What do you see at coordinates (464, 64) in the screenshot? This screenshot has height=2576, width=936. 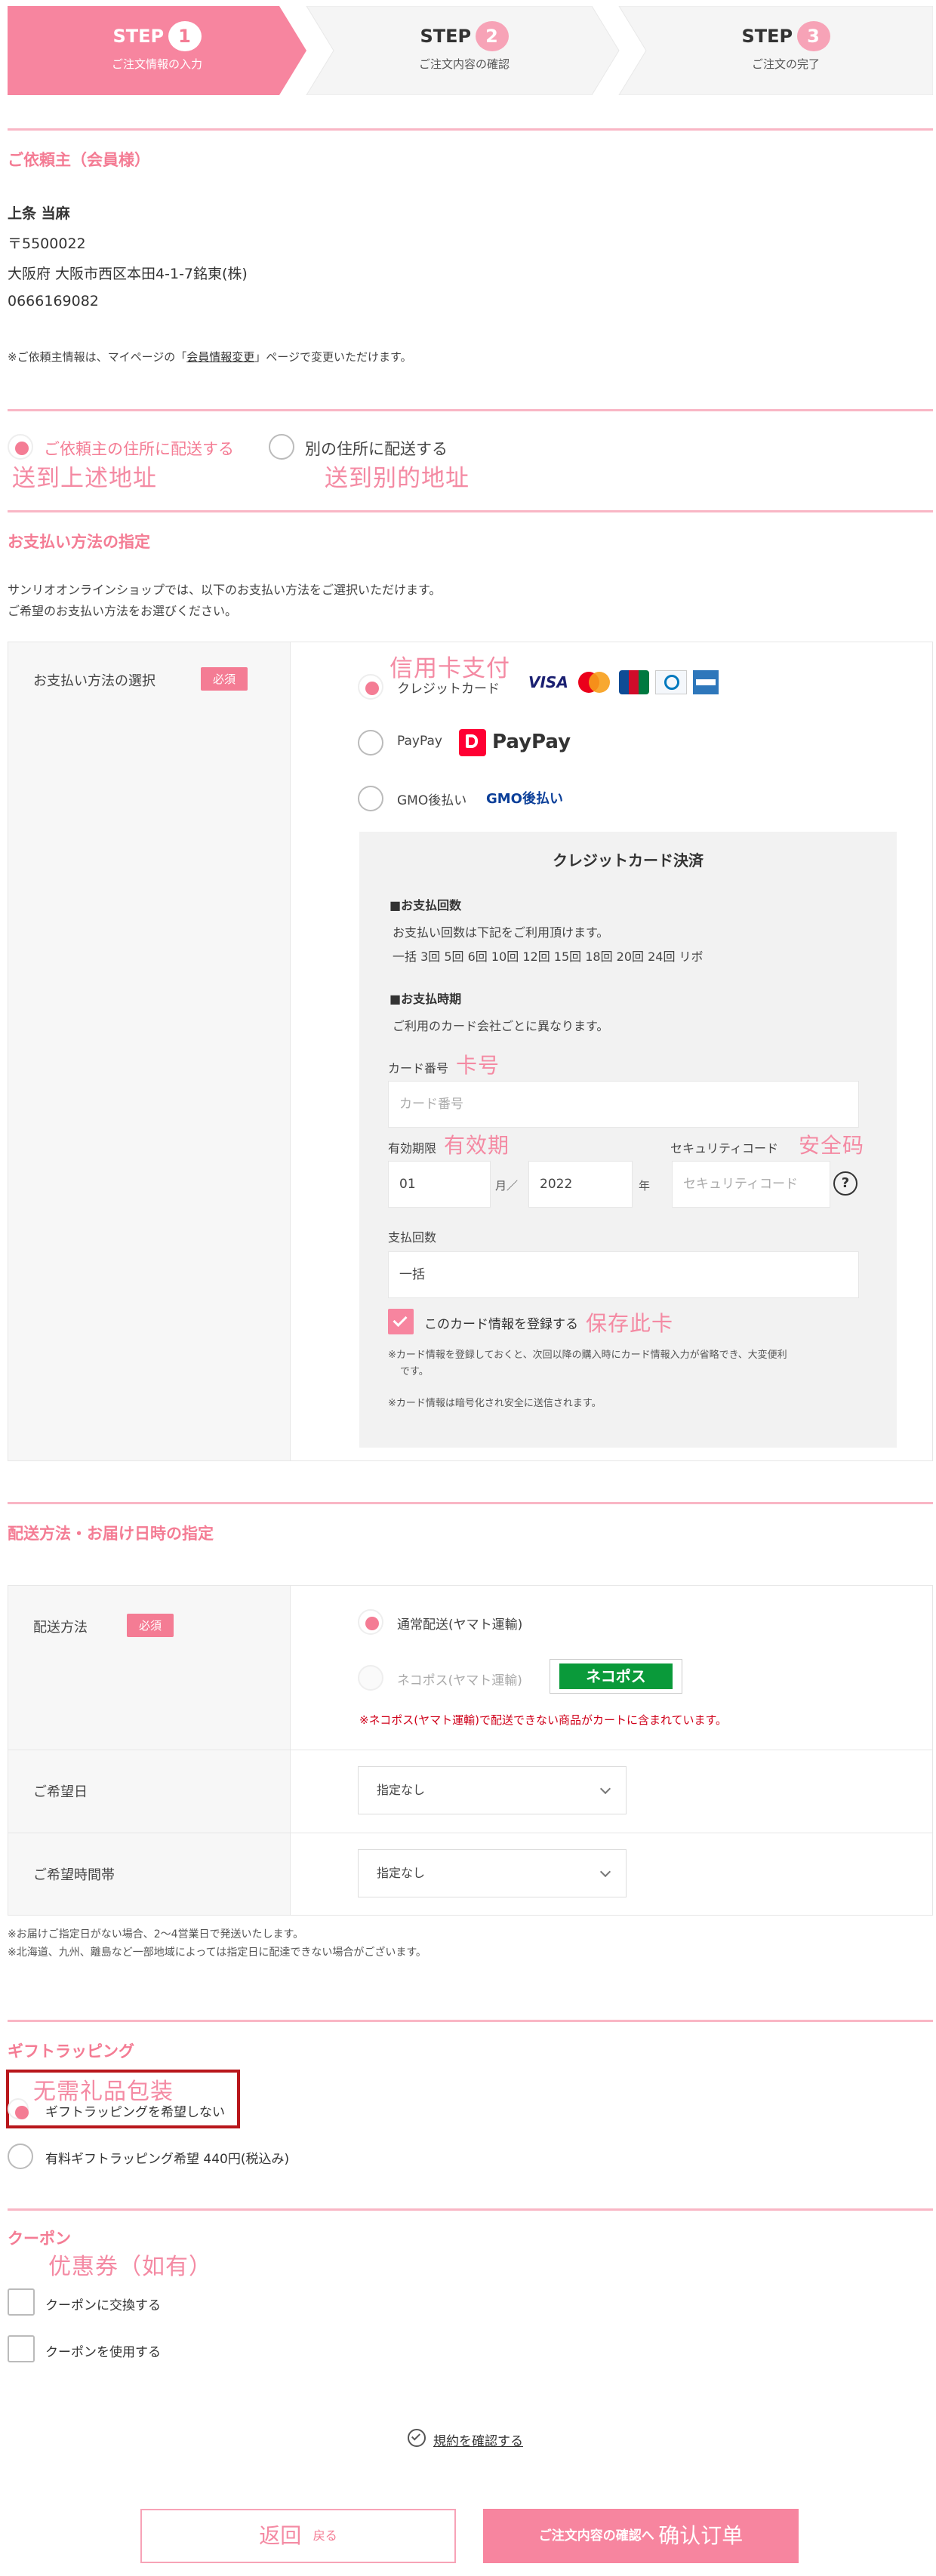 I see `step-2-sub: ご注文内容の確認` at bounding box center [464, 64].